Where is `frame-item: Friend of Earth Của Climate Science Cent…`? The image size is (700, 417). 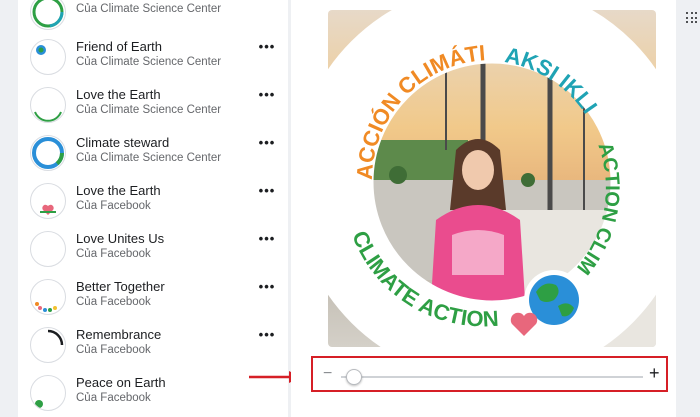
frame-item: Friend of Earth Của Climate Science Cent… is located at coordinates (153, 57).